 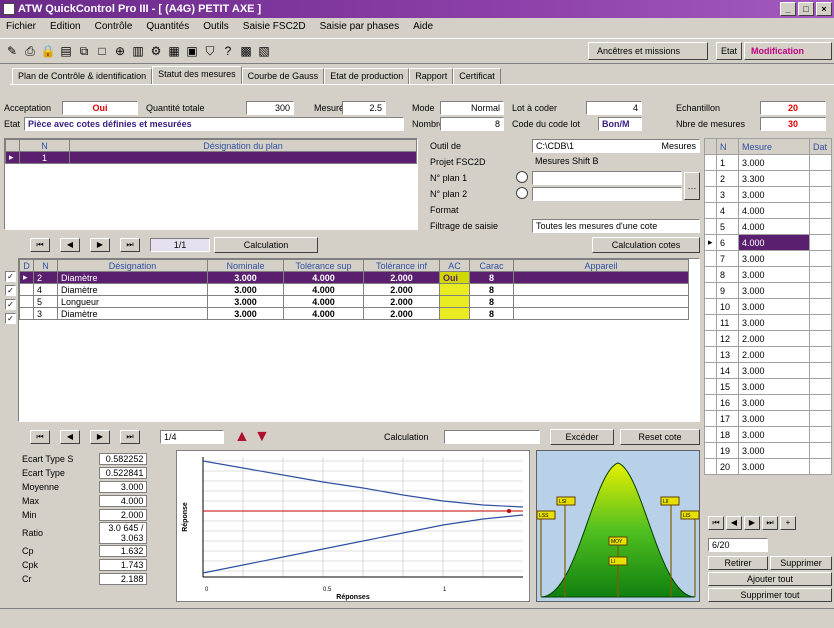 I want to click on cotes-col-carac: Carac, so click(x=491, y=265).